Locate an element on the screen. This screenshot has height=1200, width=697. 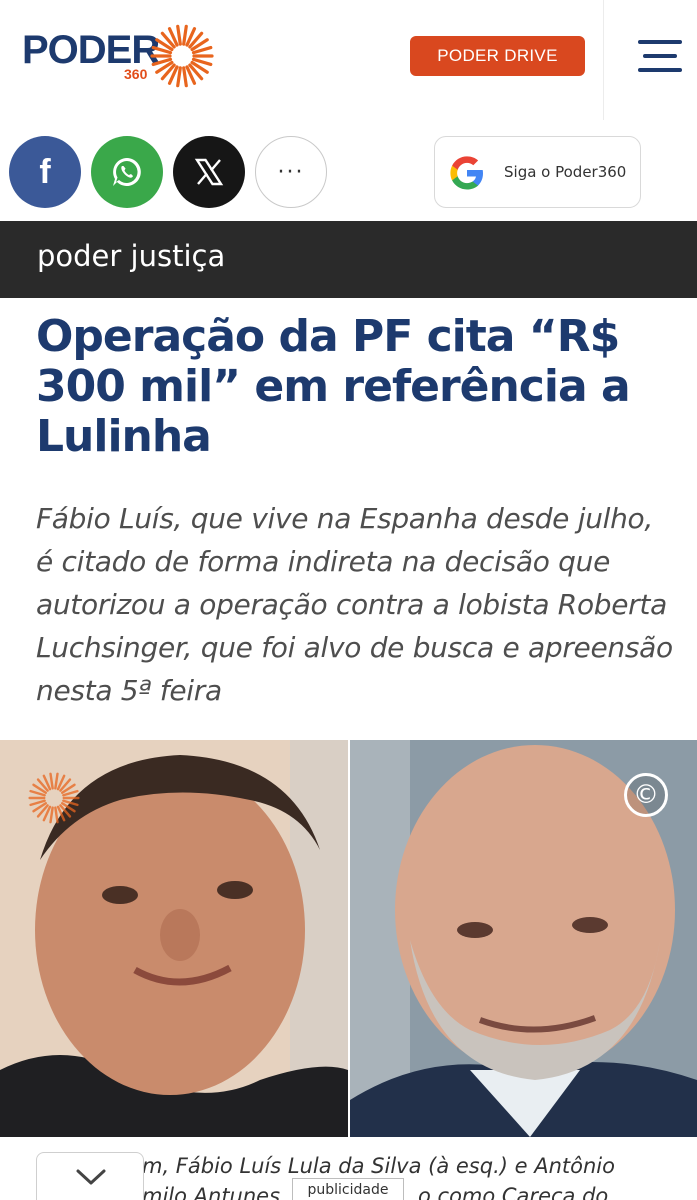
logo-360: 360 is located at coordinates (136, 74).